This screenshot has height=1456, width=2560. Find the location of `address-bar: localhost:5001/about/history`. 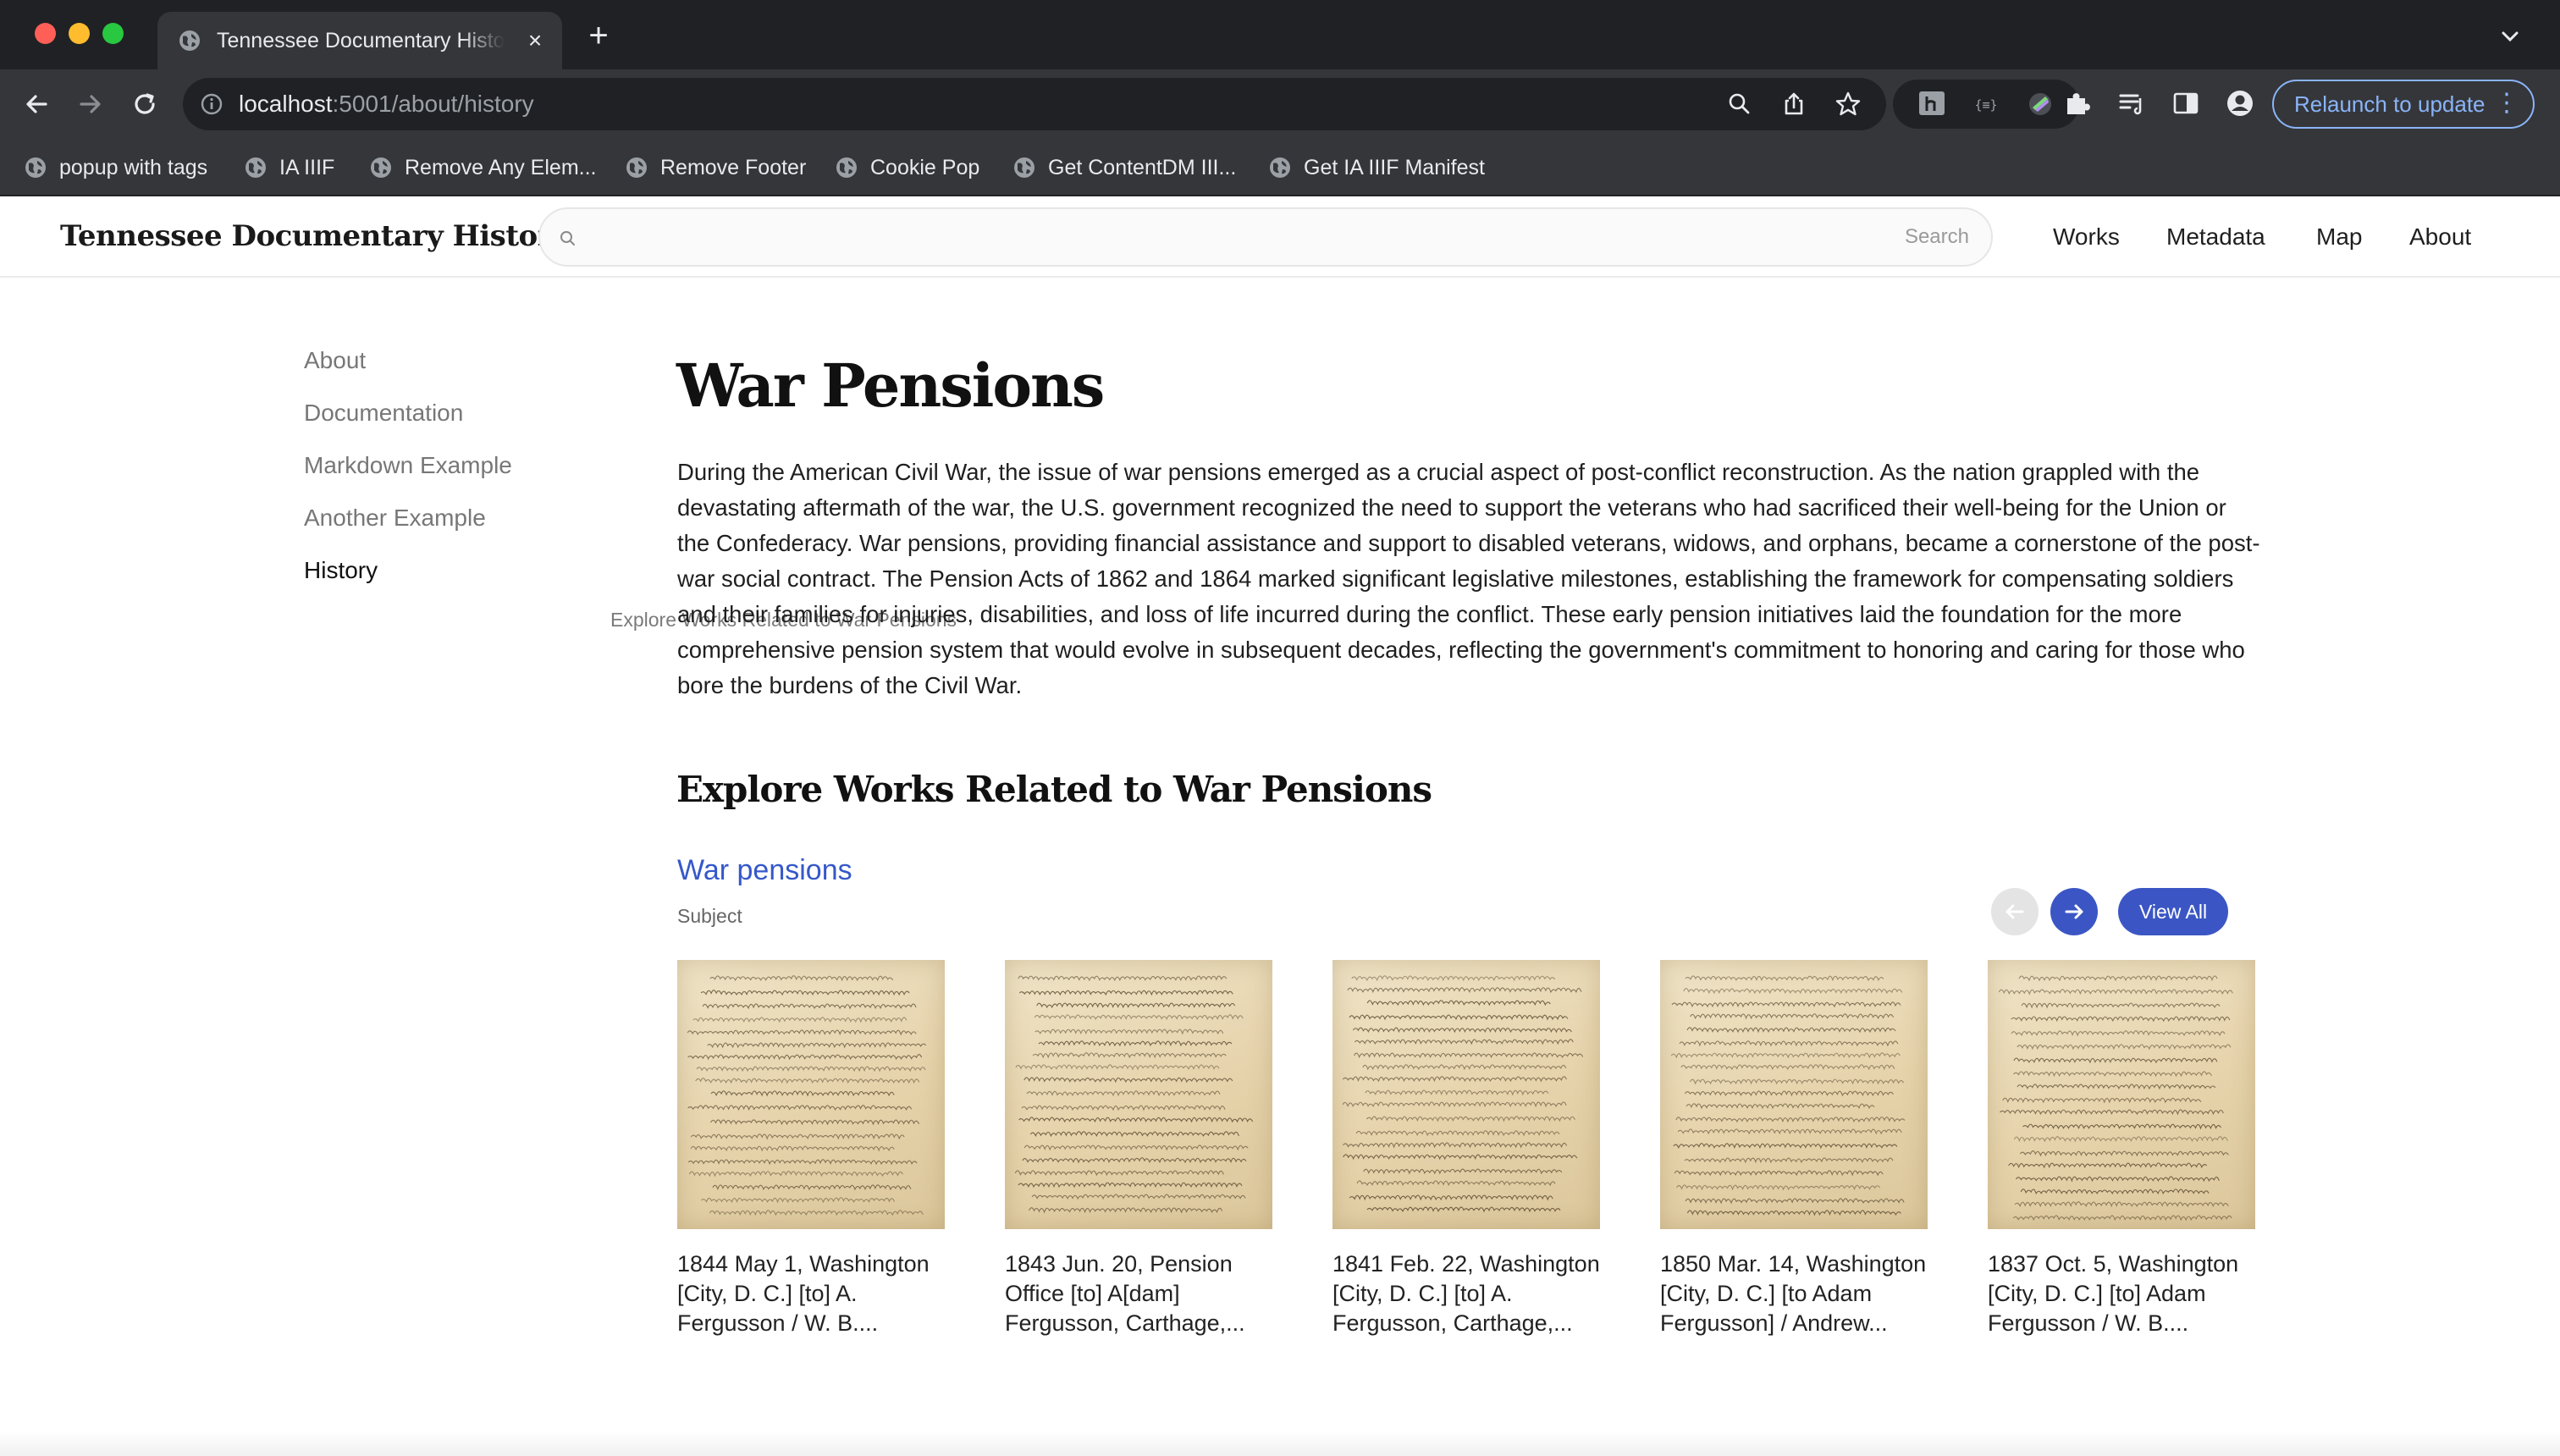

address-bar: localhost:5001/about/history is located at coordinates (1034, 104).